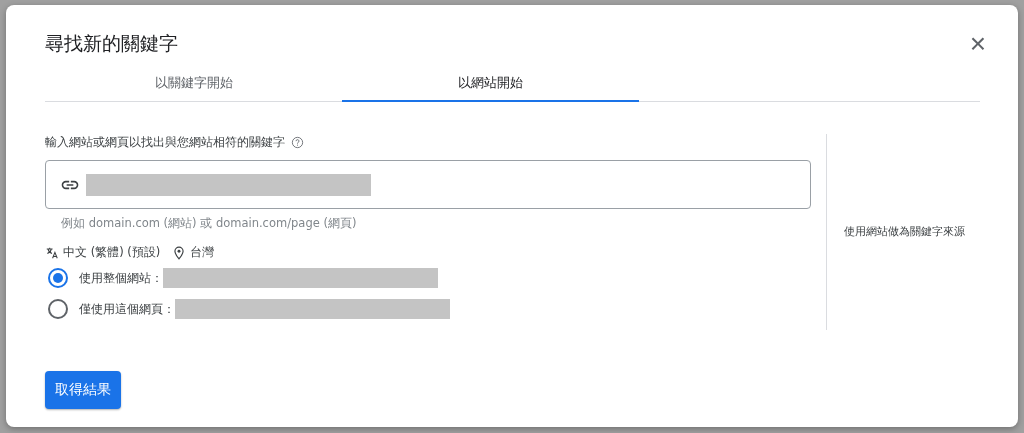 The width and height of the screenshot is (1024, 433). What do you see at coordinates (977, 44) in the screenshot?
I see `close-button: ×` at bounding box center [977, 44].